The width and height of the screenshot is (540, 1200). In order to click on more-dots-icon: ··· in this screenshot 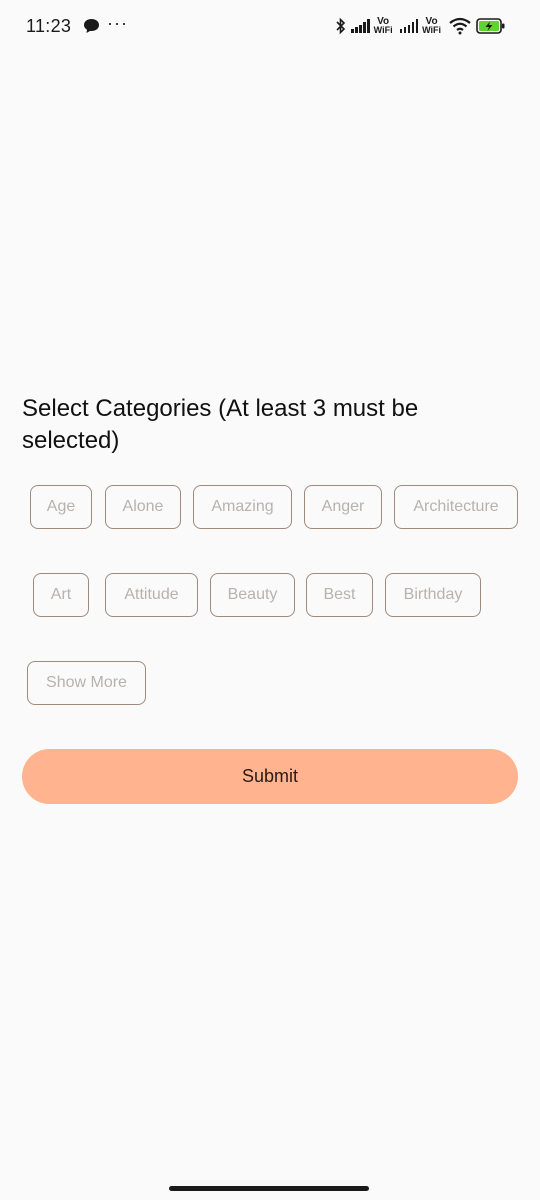, I will do `click(117, 23)`.